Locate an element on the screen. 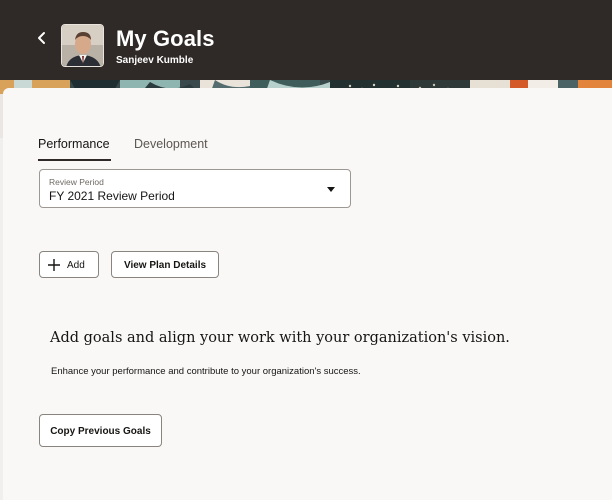 This screenshot has width=612, height=500. copy-previous-goals-label: Copy Previous Goals is located at coordinates (100, 431).